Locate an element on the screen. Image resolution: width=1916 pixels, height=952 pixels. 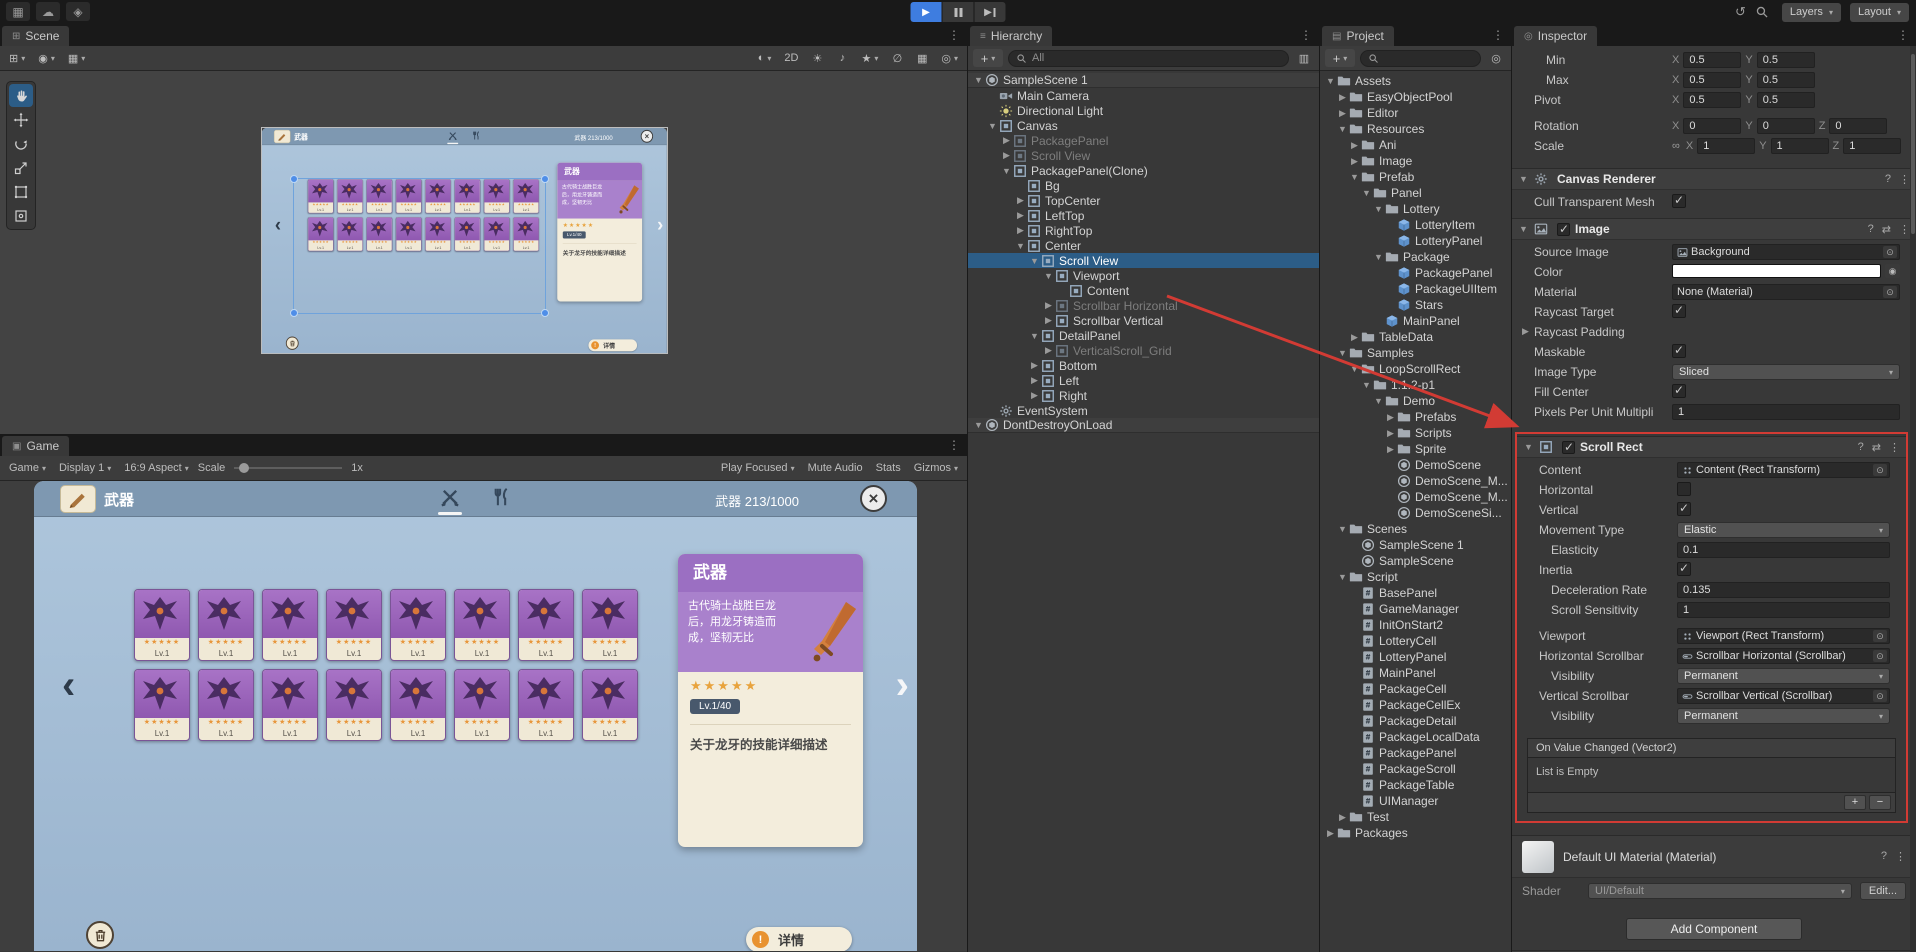
tree-item-packages: ▶ Packages is located at coordinates (1415, 833).